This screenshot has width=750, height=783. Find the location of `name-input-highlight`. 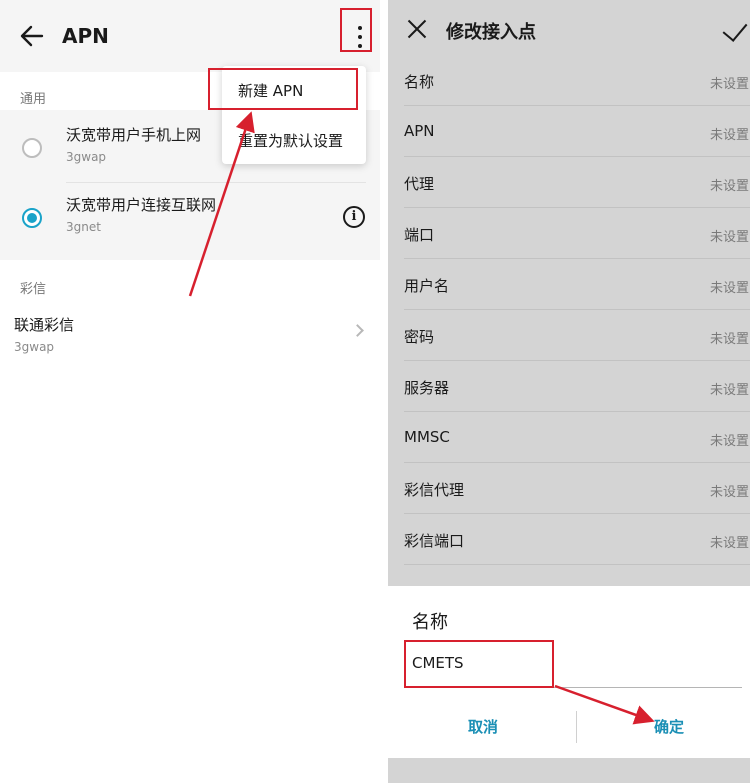

name-input-highlight is located at coordinates (479, 664).